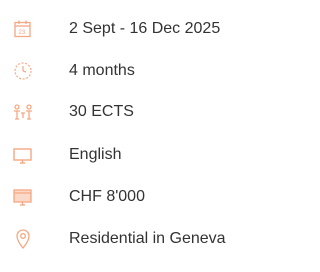  Describe the element at coordinates (23, 112) in the screenshot. I see `people-icon` at that location.